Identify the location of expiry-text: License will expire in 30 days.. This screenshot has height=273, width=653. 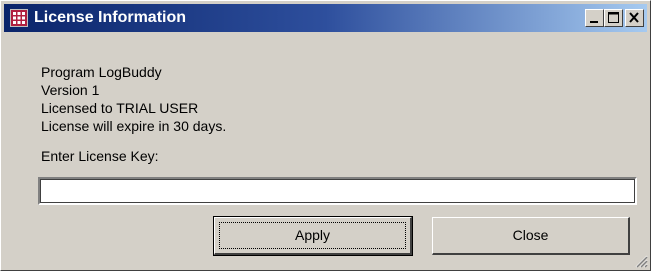
(134, 126).